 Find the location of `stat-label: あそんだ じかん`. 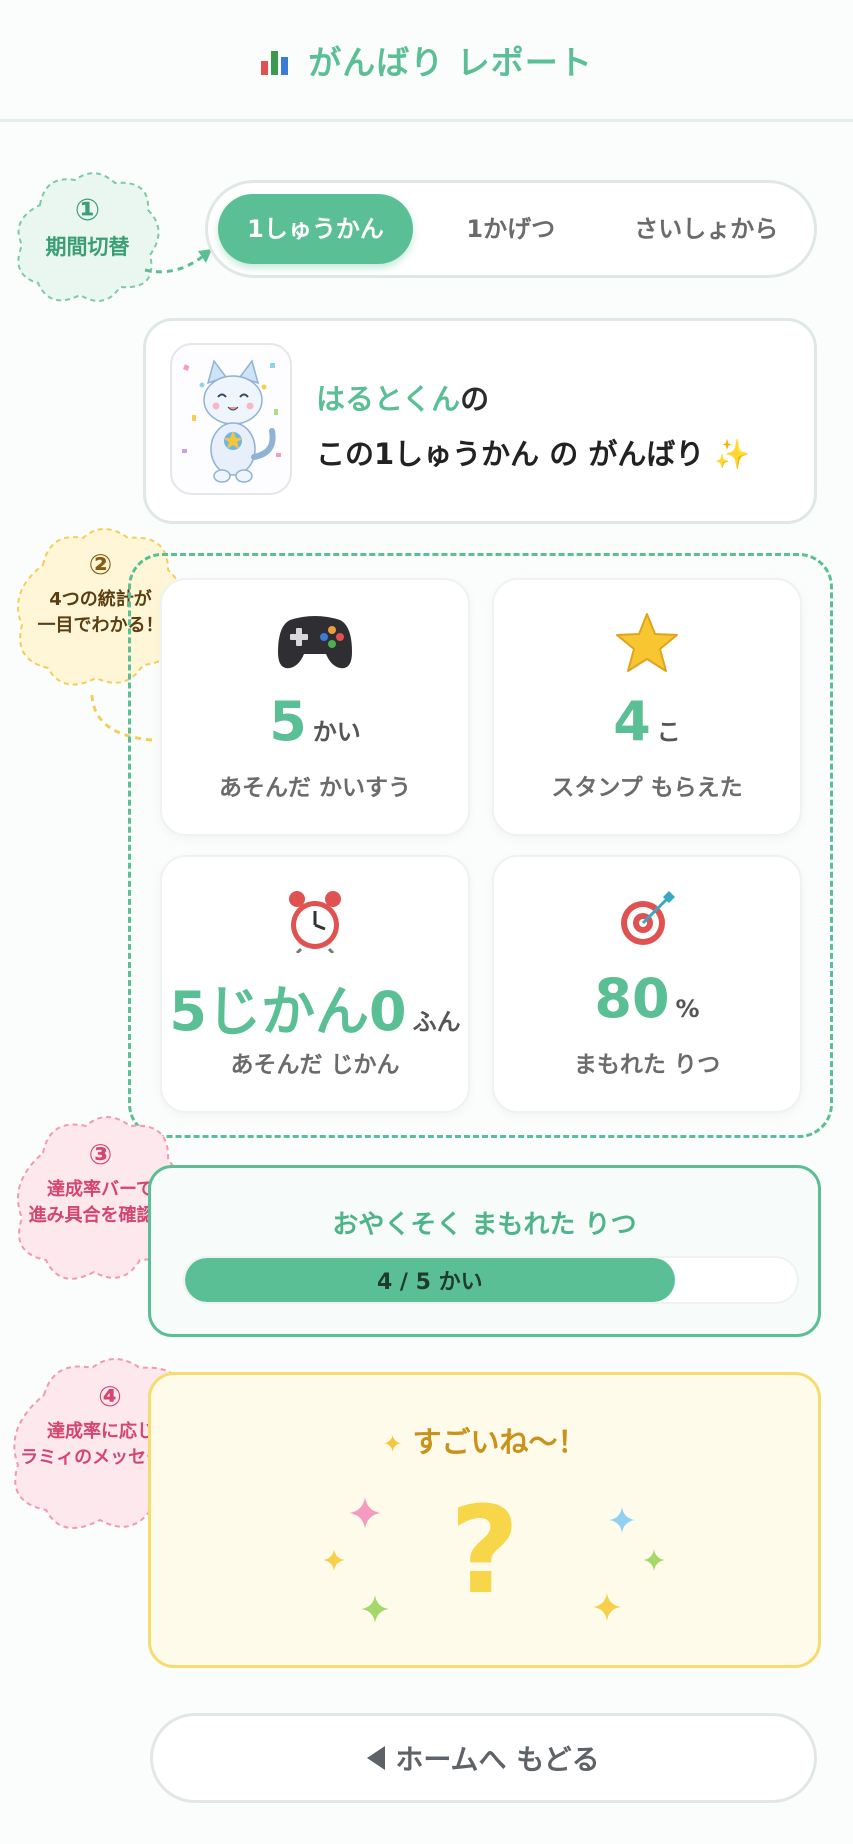

stat-label: あそんだ じかん is located at coordinates (315, 1065).